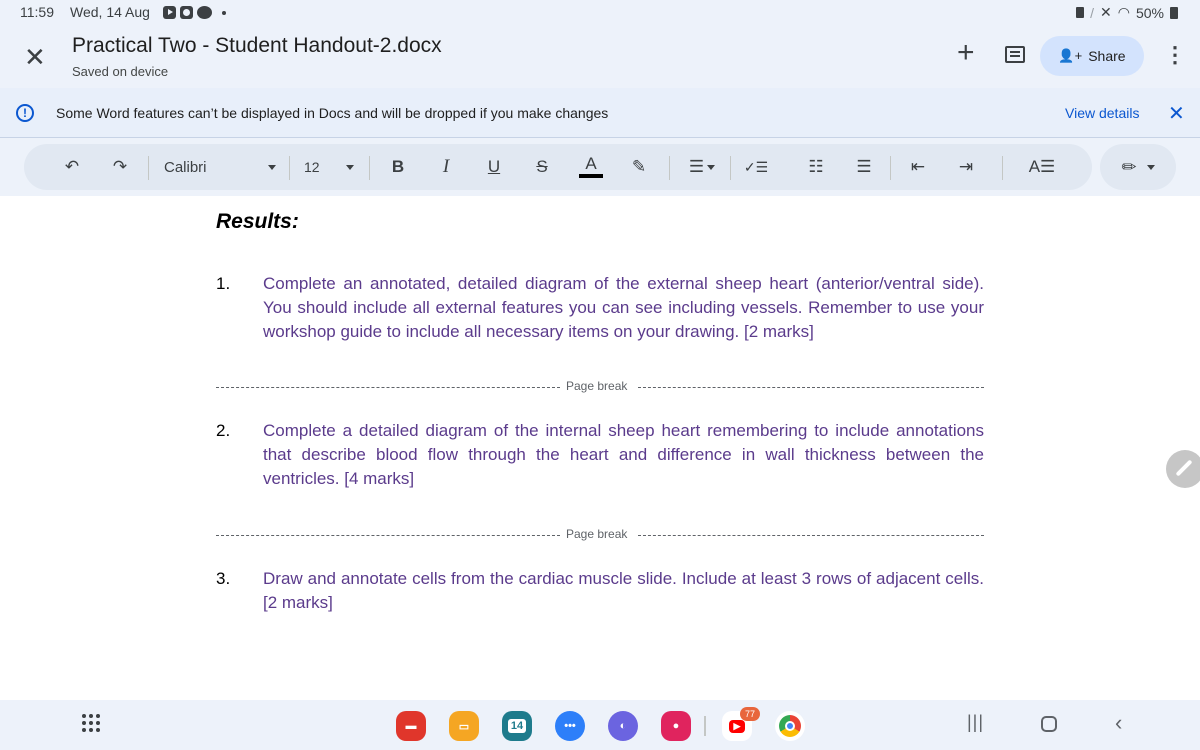  What do you see at coordinates (411, 726) in the screenshot?
I see `notes-app-icon: ▬` at bounding box center [411, 726].